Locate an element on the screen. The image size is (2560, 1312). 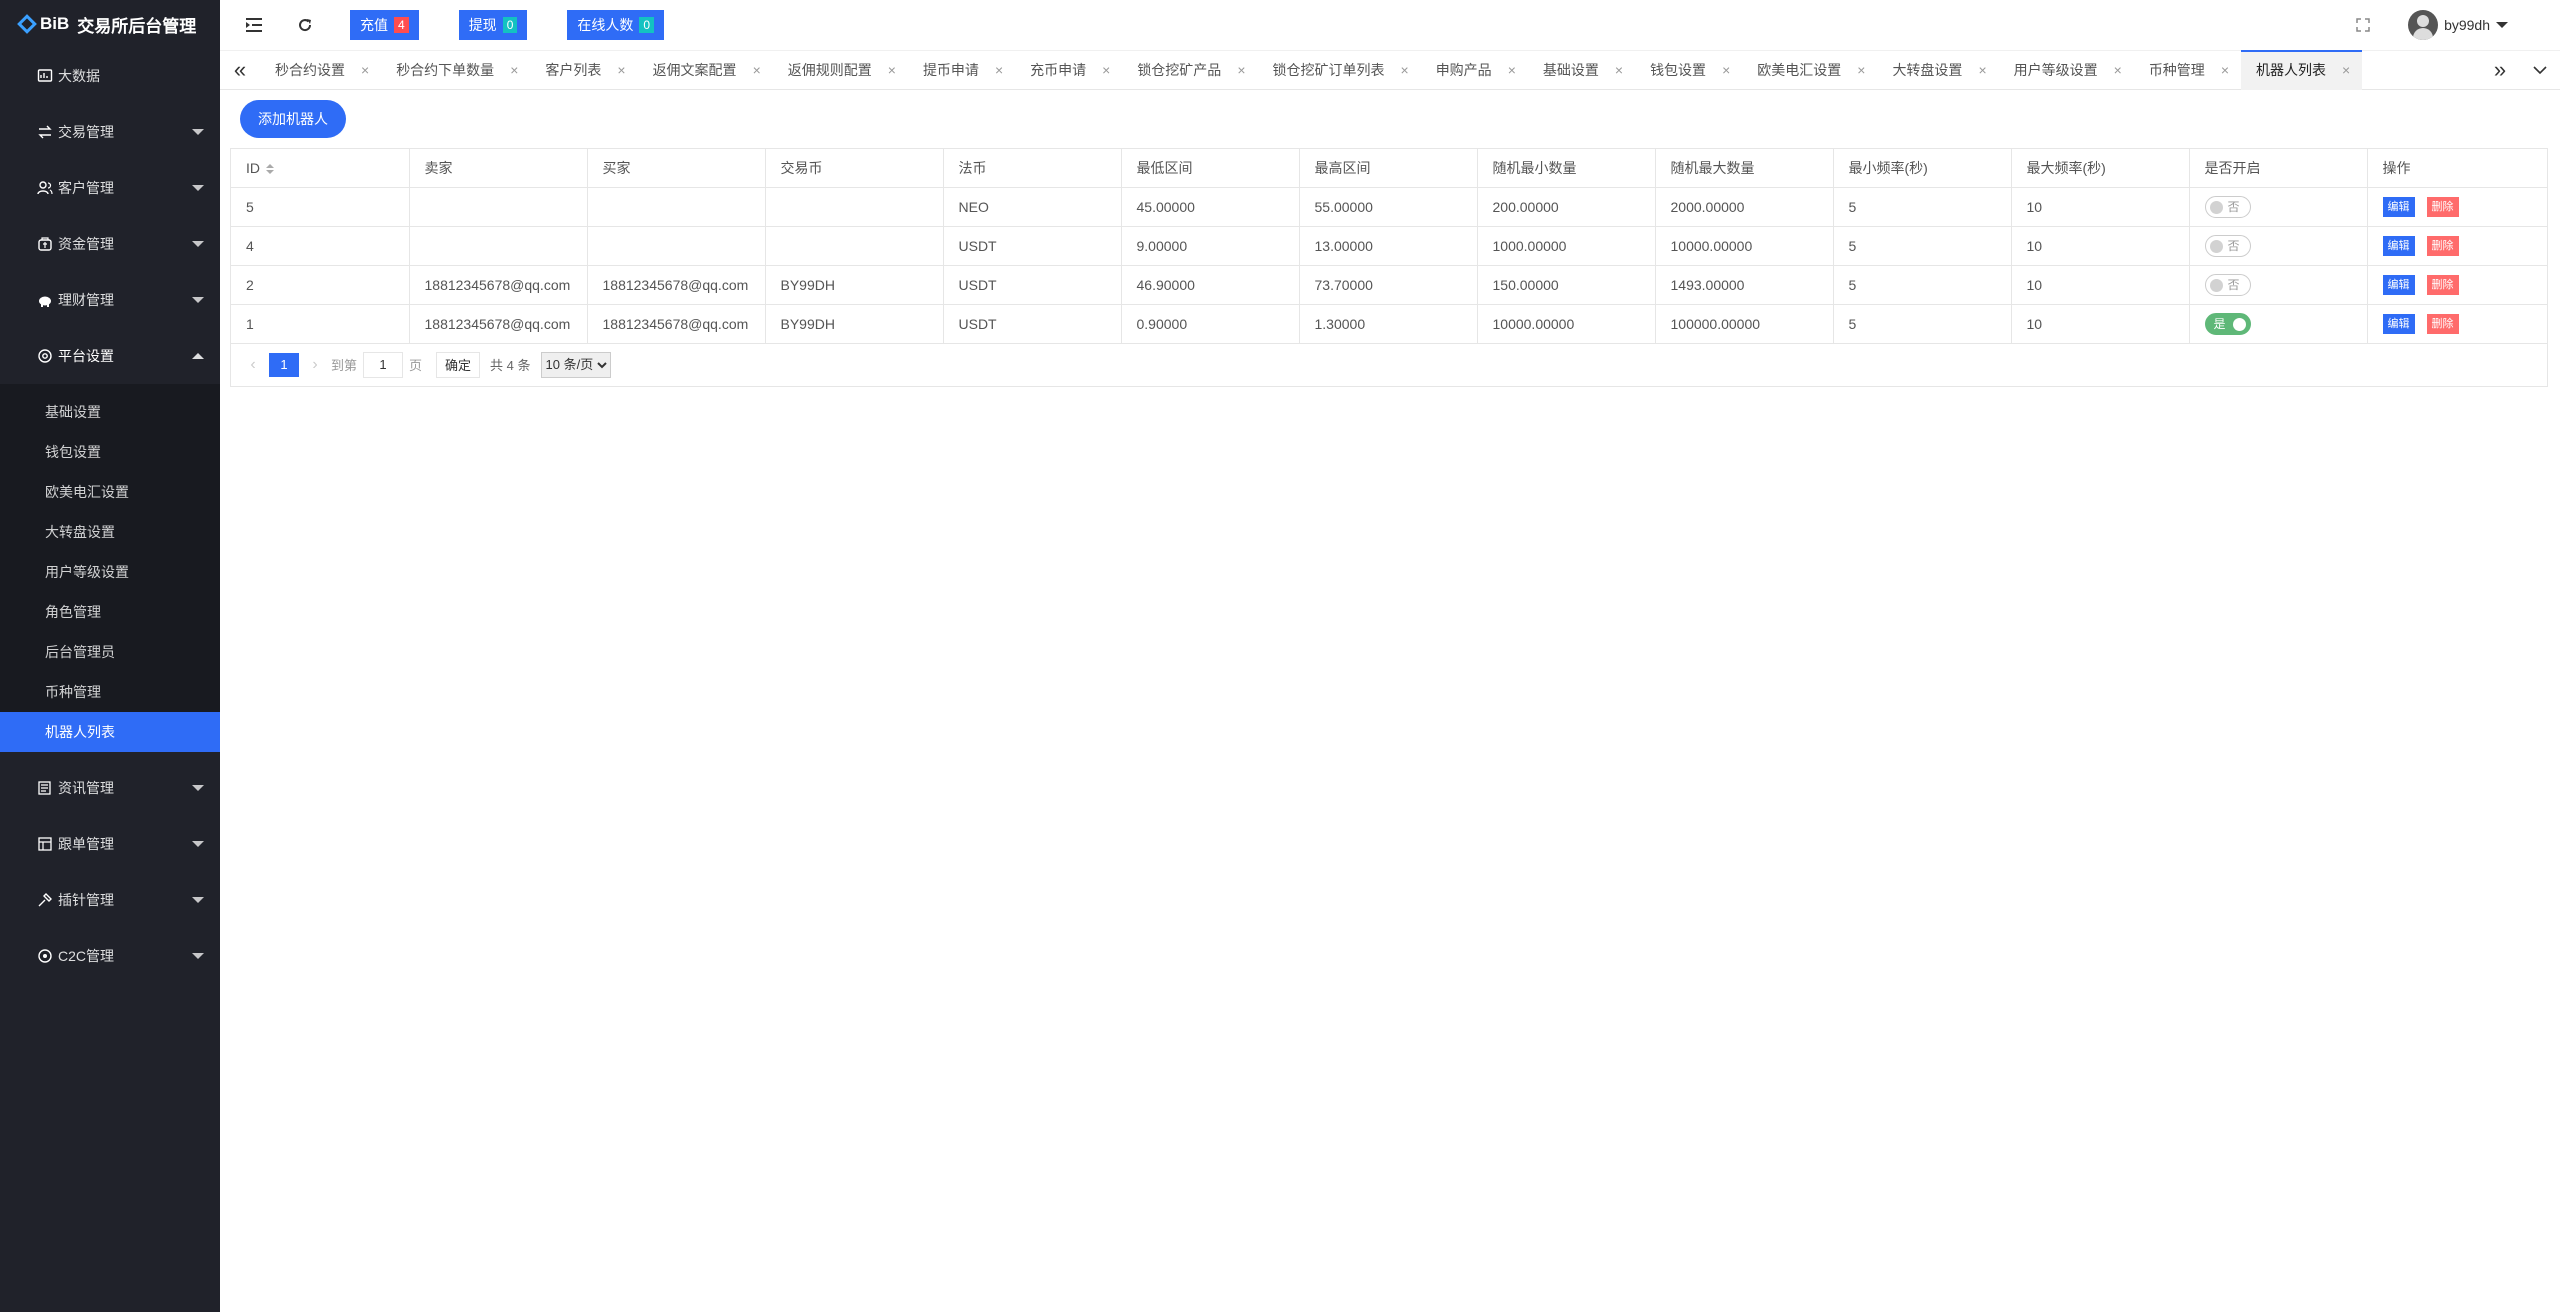
sidebar-item-lower-0: 资讯管理 is located at coordinates (110, 788).